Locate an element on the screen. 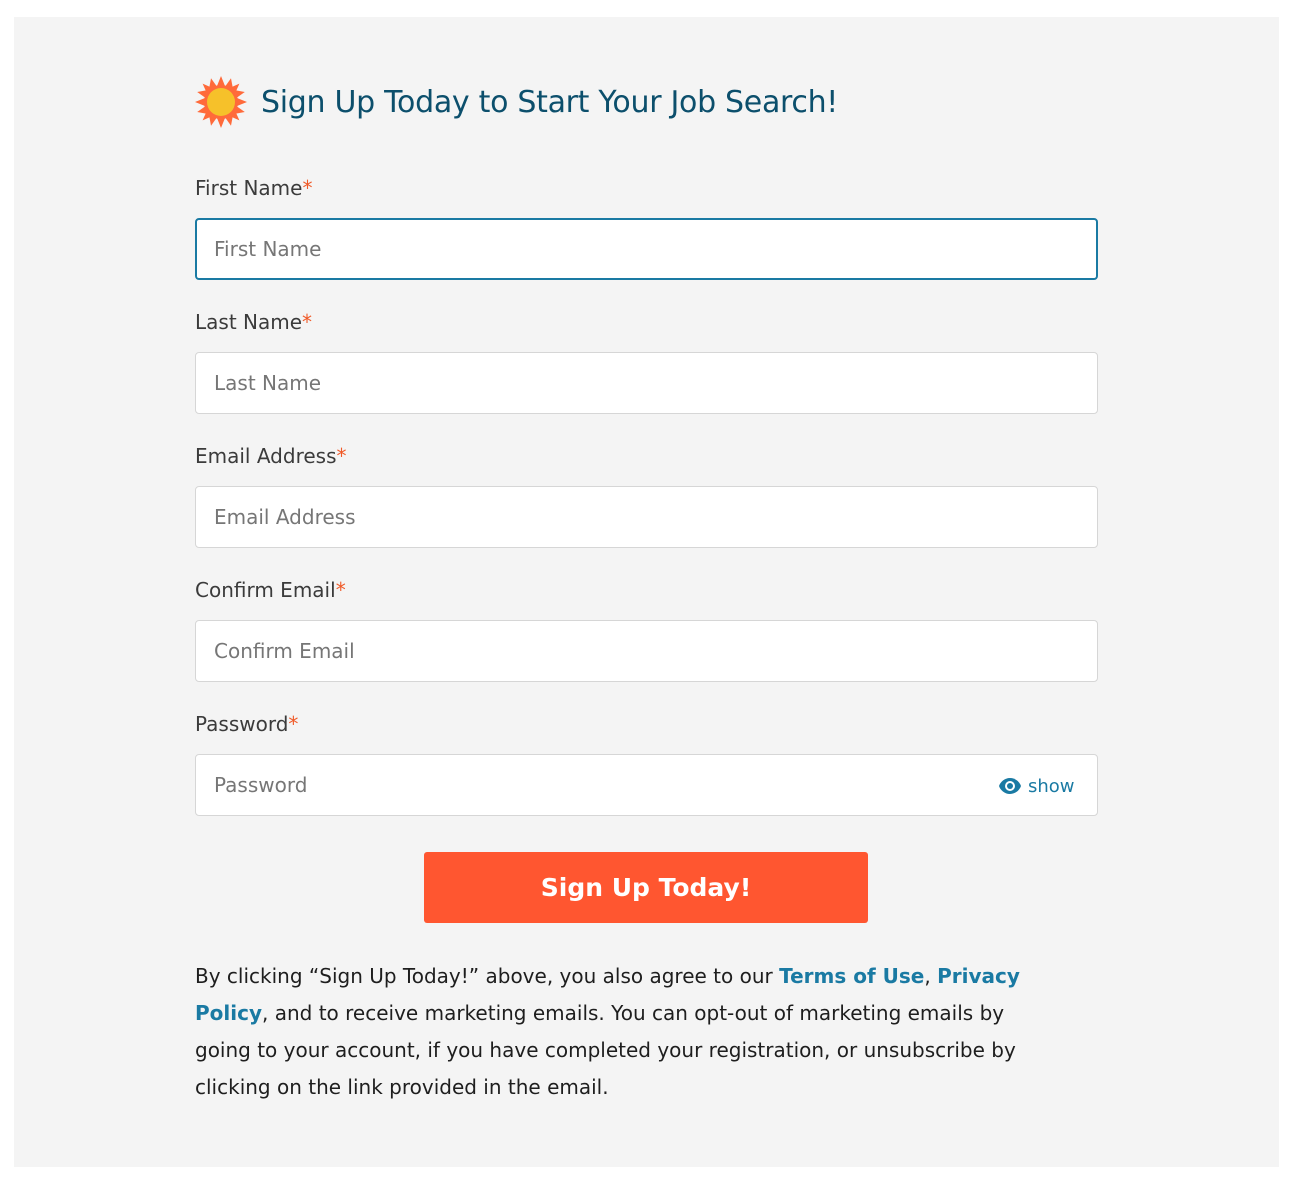 The height and width of the screenshot is (1182, 1296). first-name-input is located at coordinates (646, 249).